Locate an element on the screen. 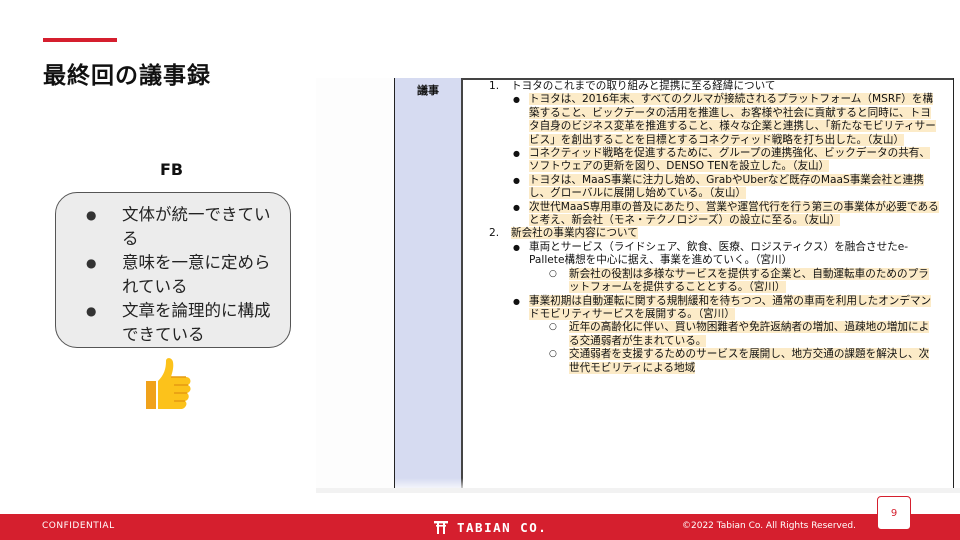 The image size is (960, 540). thumbs-up-icon is located at coordinates (168, 383).